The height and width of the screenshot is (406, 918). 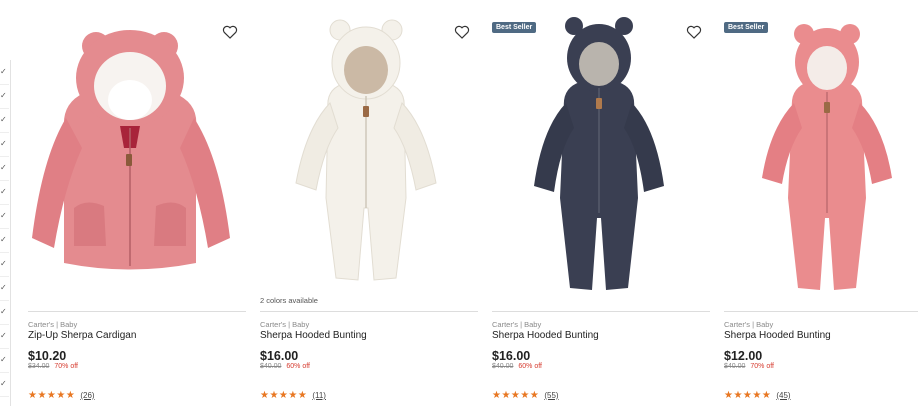 I want to click on price-comparison: $34.00 70% off, so click(x=53, y=366).